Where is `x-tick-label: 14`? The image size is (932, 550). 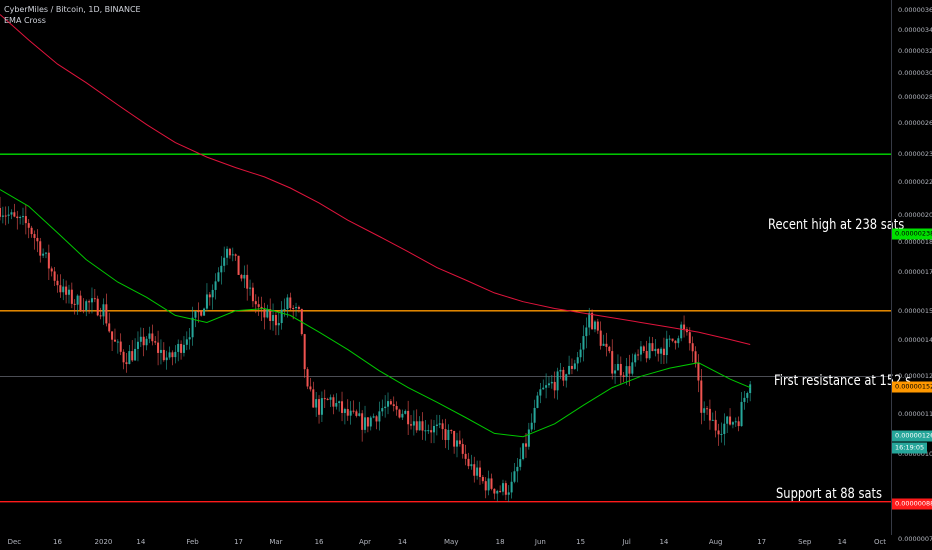 x-tick-label: 14 is located at coordinates (141, 542).